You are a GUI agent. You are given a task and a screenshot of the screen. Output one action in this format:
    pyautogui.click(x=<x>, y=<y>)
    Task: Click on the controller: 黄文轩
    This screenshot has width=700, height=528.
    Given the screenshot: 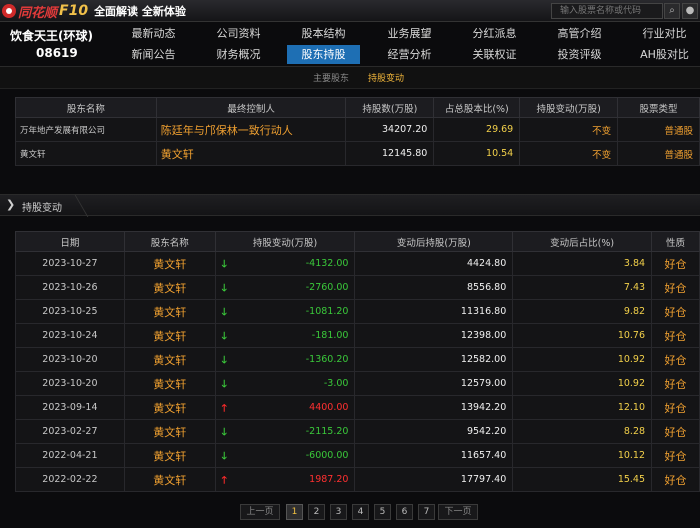 What is the action you would take?
    pyautogui.click(x=251, y=153)
    